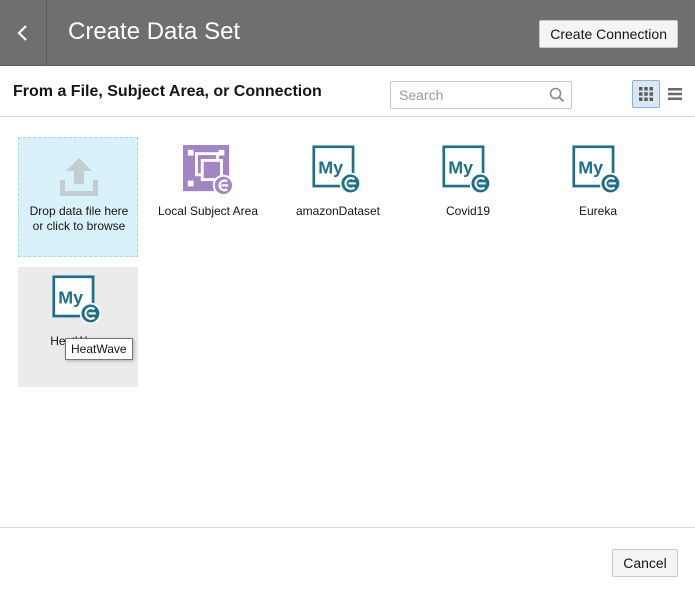  I want to click on chevron-left-icon, so click(22, 32).